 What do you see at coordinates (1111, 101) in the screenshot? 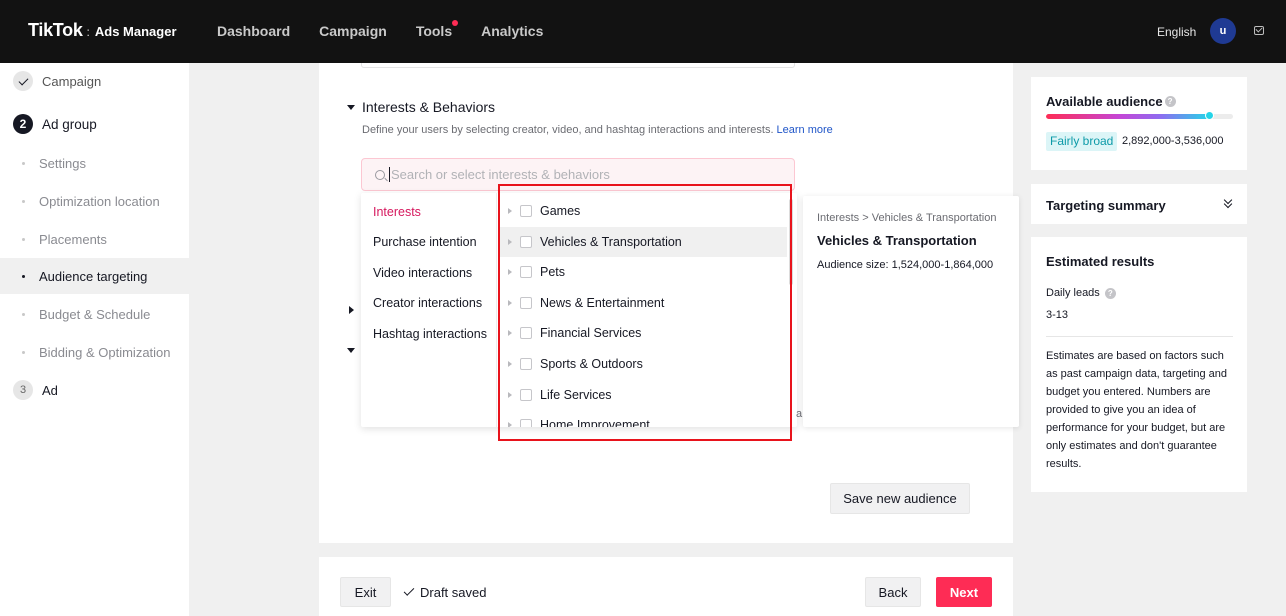
I see `available-audience-title: Available audience?` at bounding box center [1111, 101].